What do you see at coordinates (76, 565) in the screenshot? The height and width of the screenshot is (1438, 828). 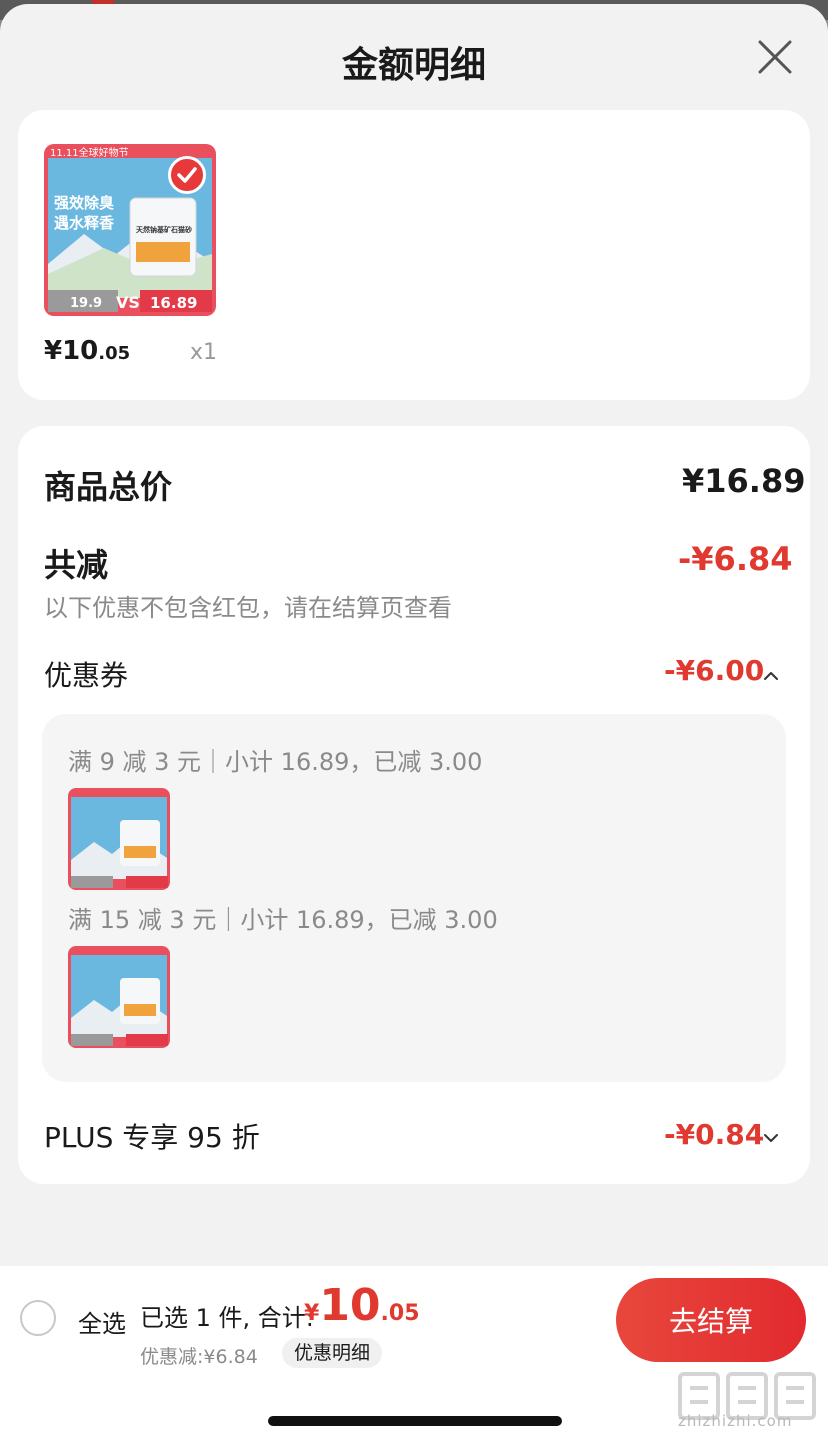 I see `total-reduce-label: 共减` at bounding box center [76, 565].